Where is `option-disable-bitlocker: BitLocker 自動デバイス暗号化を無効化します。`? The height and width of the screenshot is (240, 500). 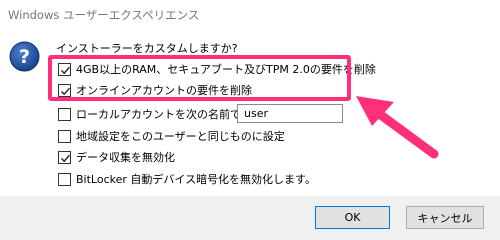 option-disable-bitlocker: BitLocker 自動デバイス暗号化を無効化します。 is located at coordinates (187, 179).